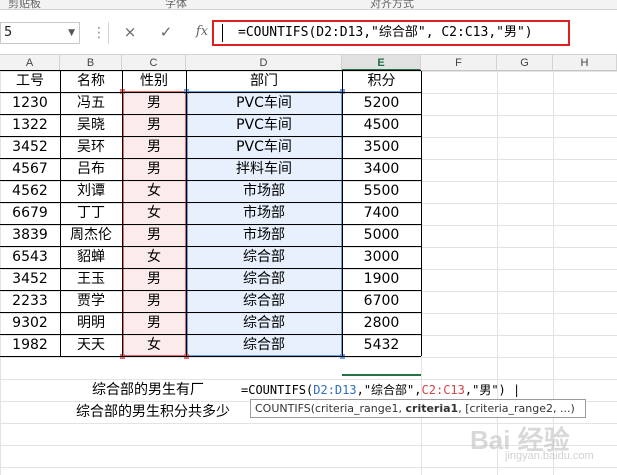  What do you see at coordinates (381, 323) in the screenshot?
I see `score-cell: 2800` at bounding box center [381, 323].